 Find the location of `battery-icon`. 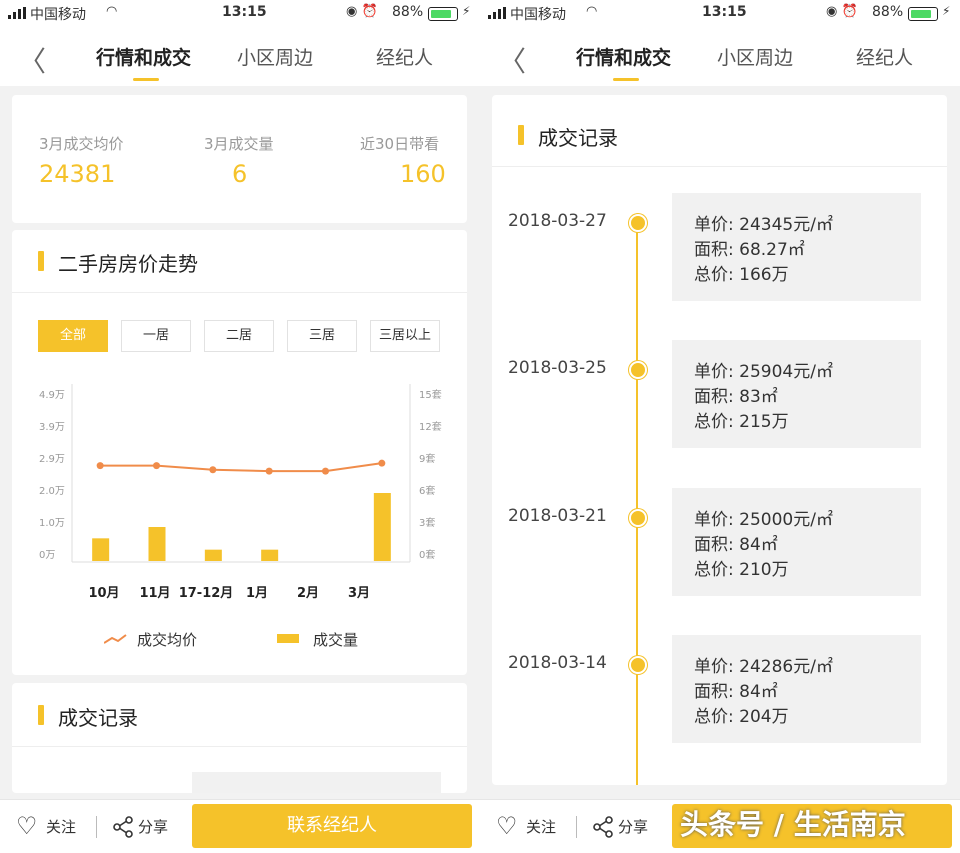

battery-icon is located at coordinates (923, 14).